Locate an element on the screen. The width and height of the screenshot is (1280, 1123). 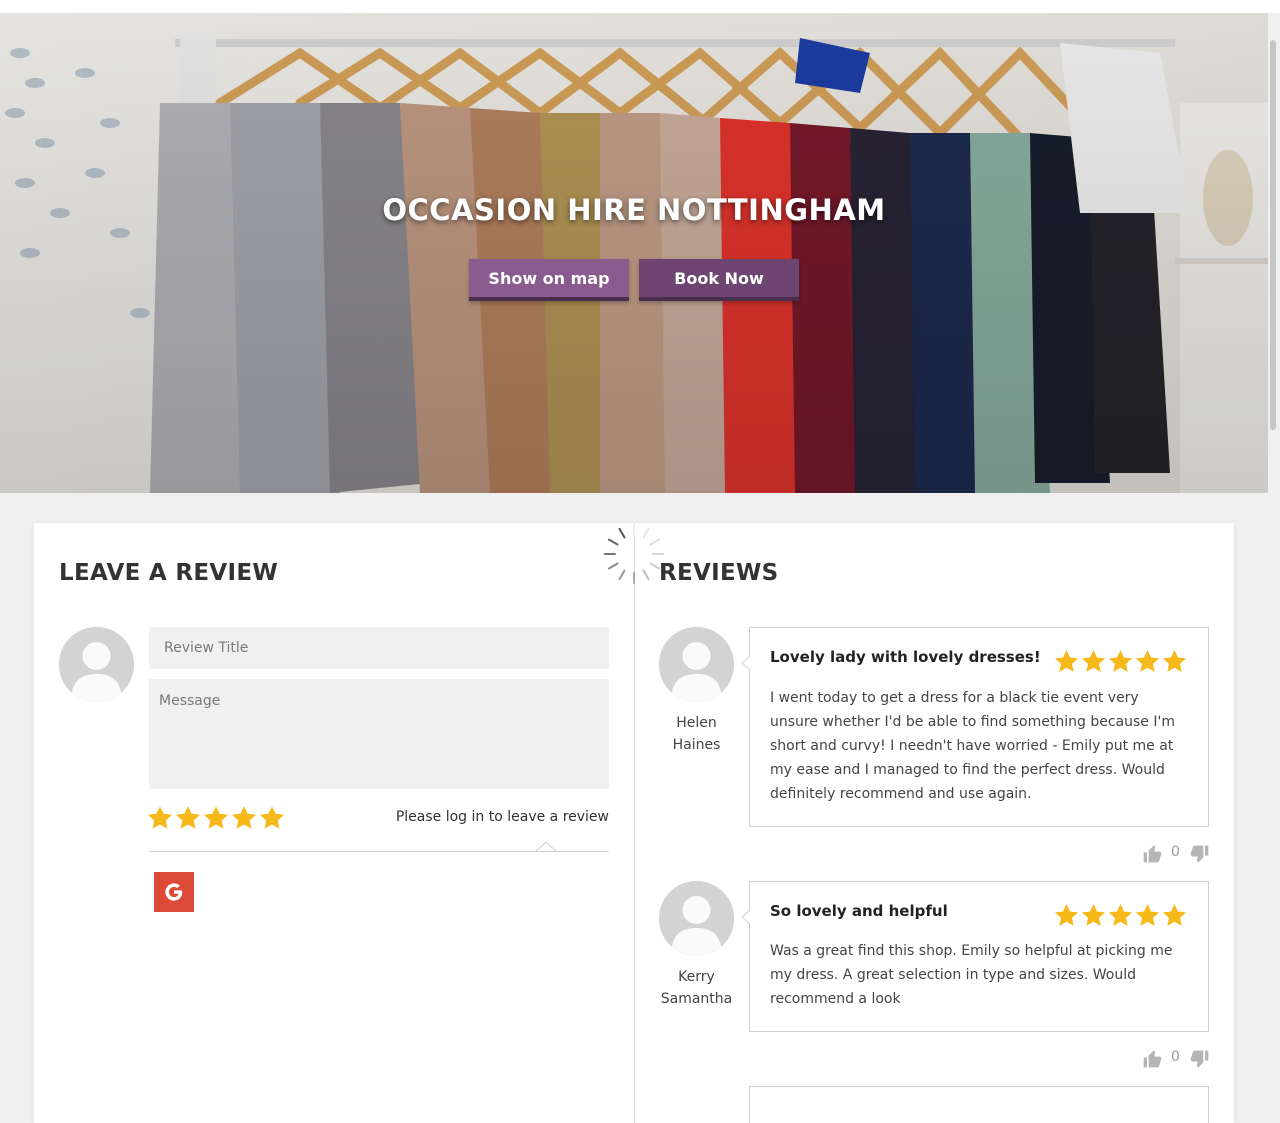
scrollbar is located at coordinates (1273, 235).